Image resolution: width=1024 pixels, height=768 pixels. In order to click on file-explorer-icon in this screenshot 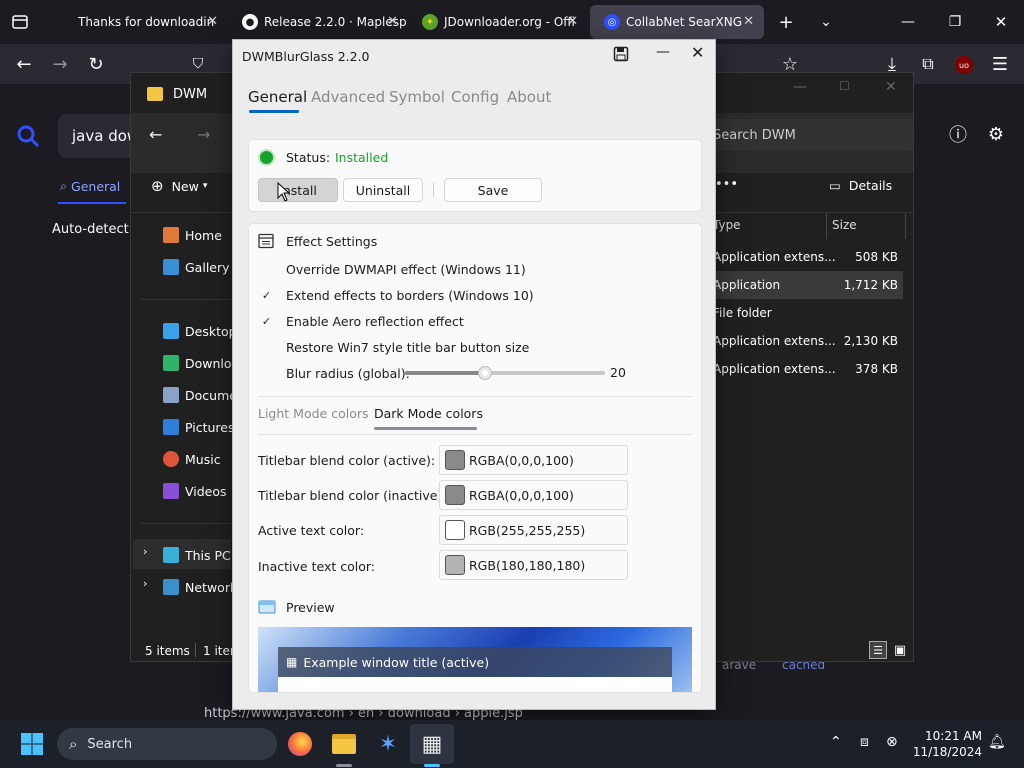, I will do `click(344, 744)`.